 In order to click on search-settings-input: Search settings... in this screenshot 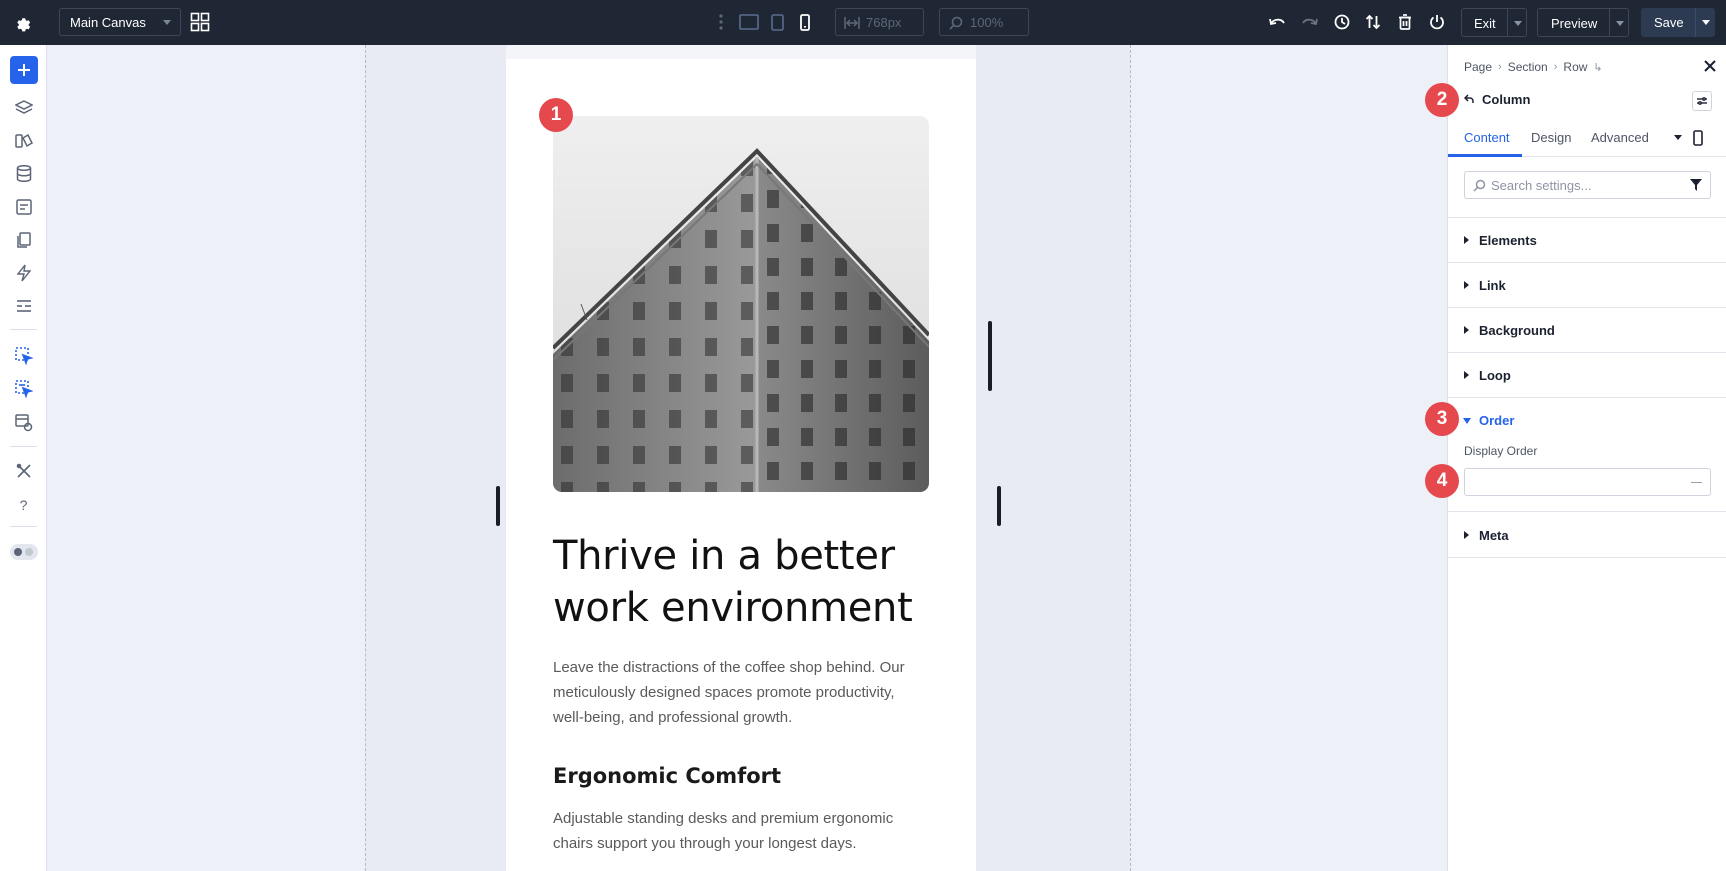, I will do `click(1587, 185)`.